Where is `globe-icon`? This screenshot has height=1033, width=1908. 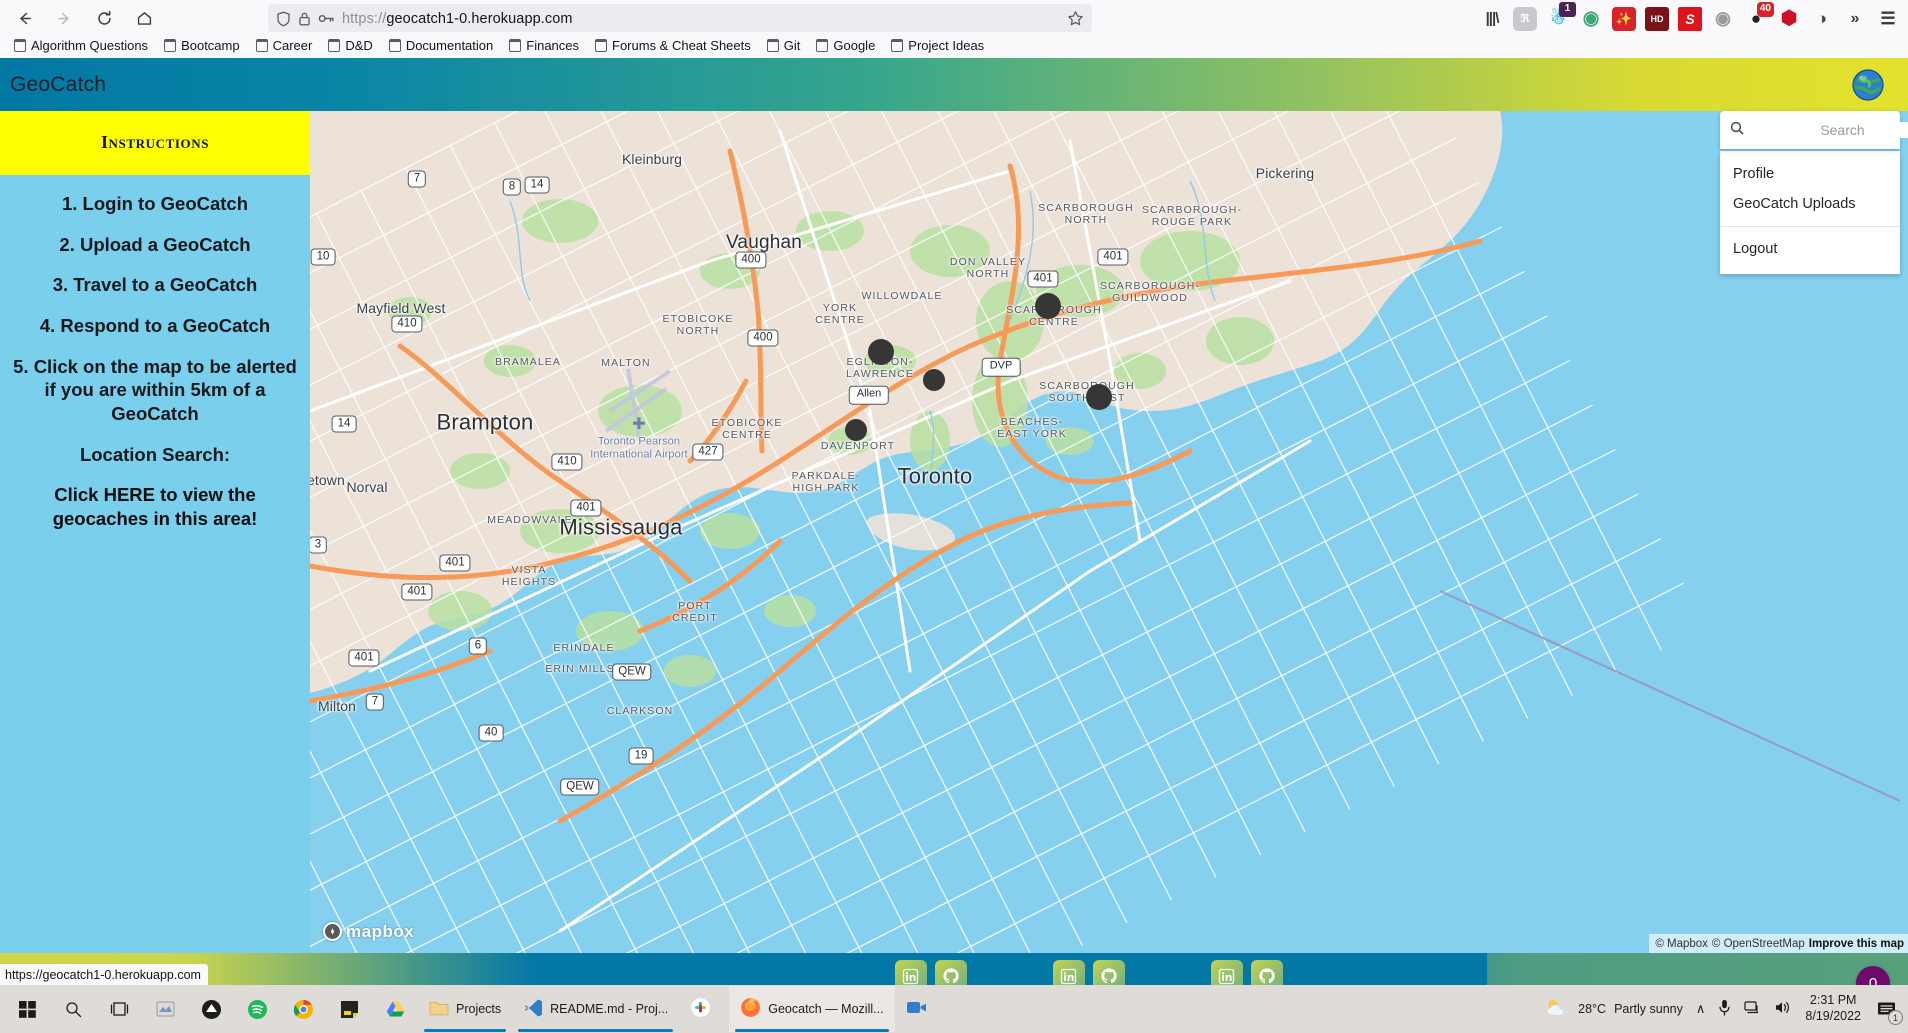 globe-icon is located at coordinates (1868, 85).